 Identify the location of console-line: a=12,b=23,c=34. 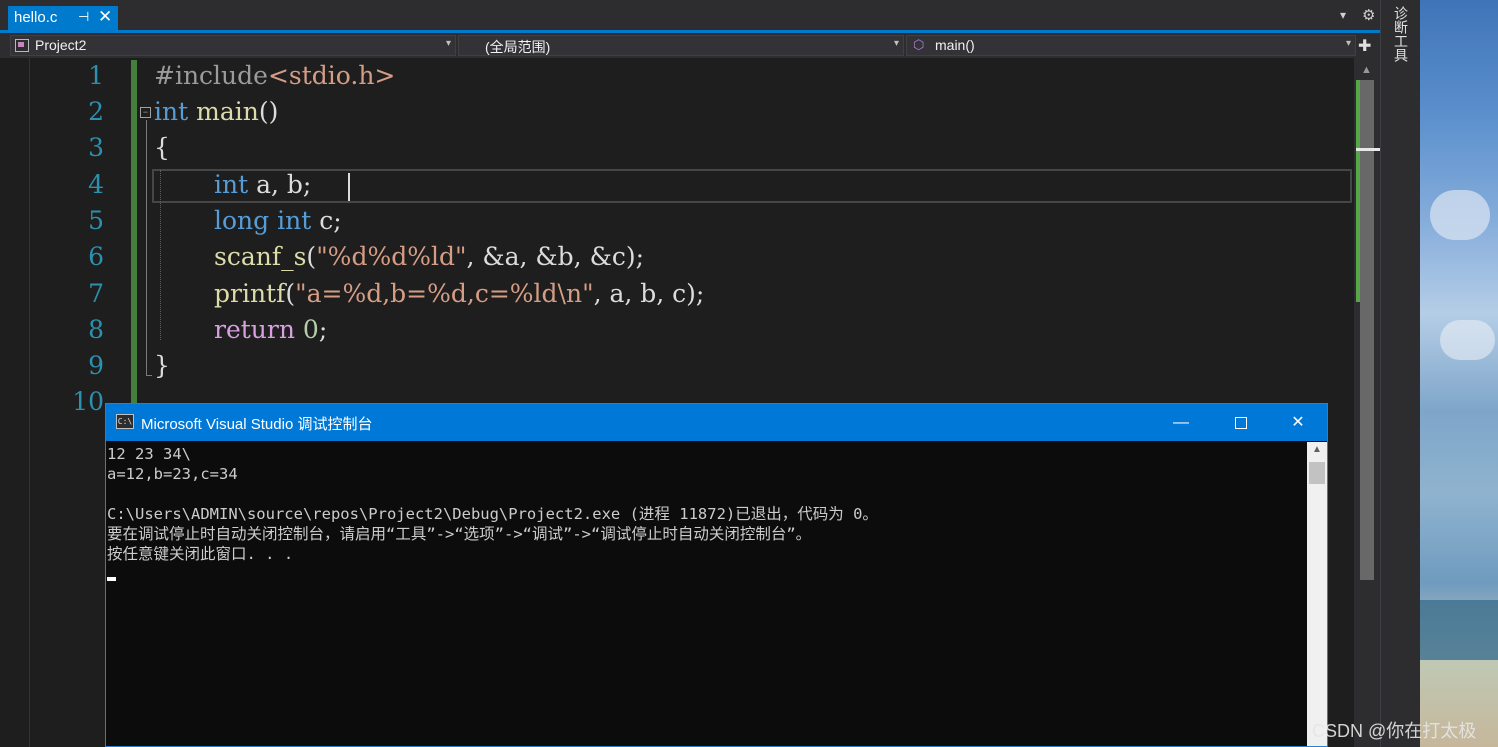
(172, 474).